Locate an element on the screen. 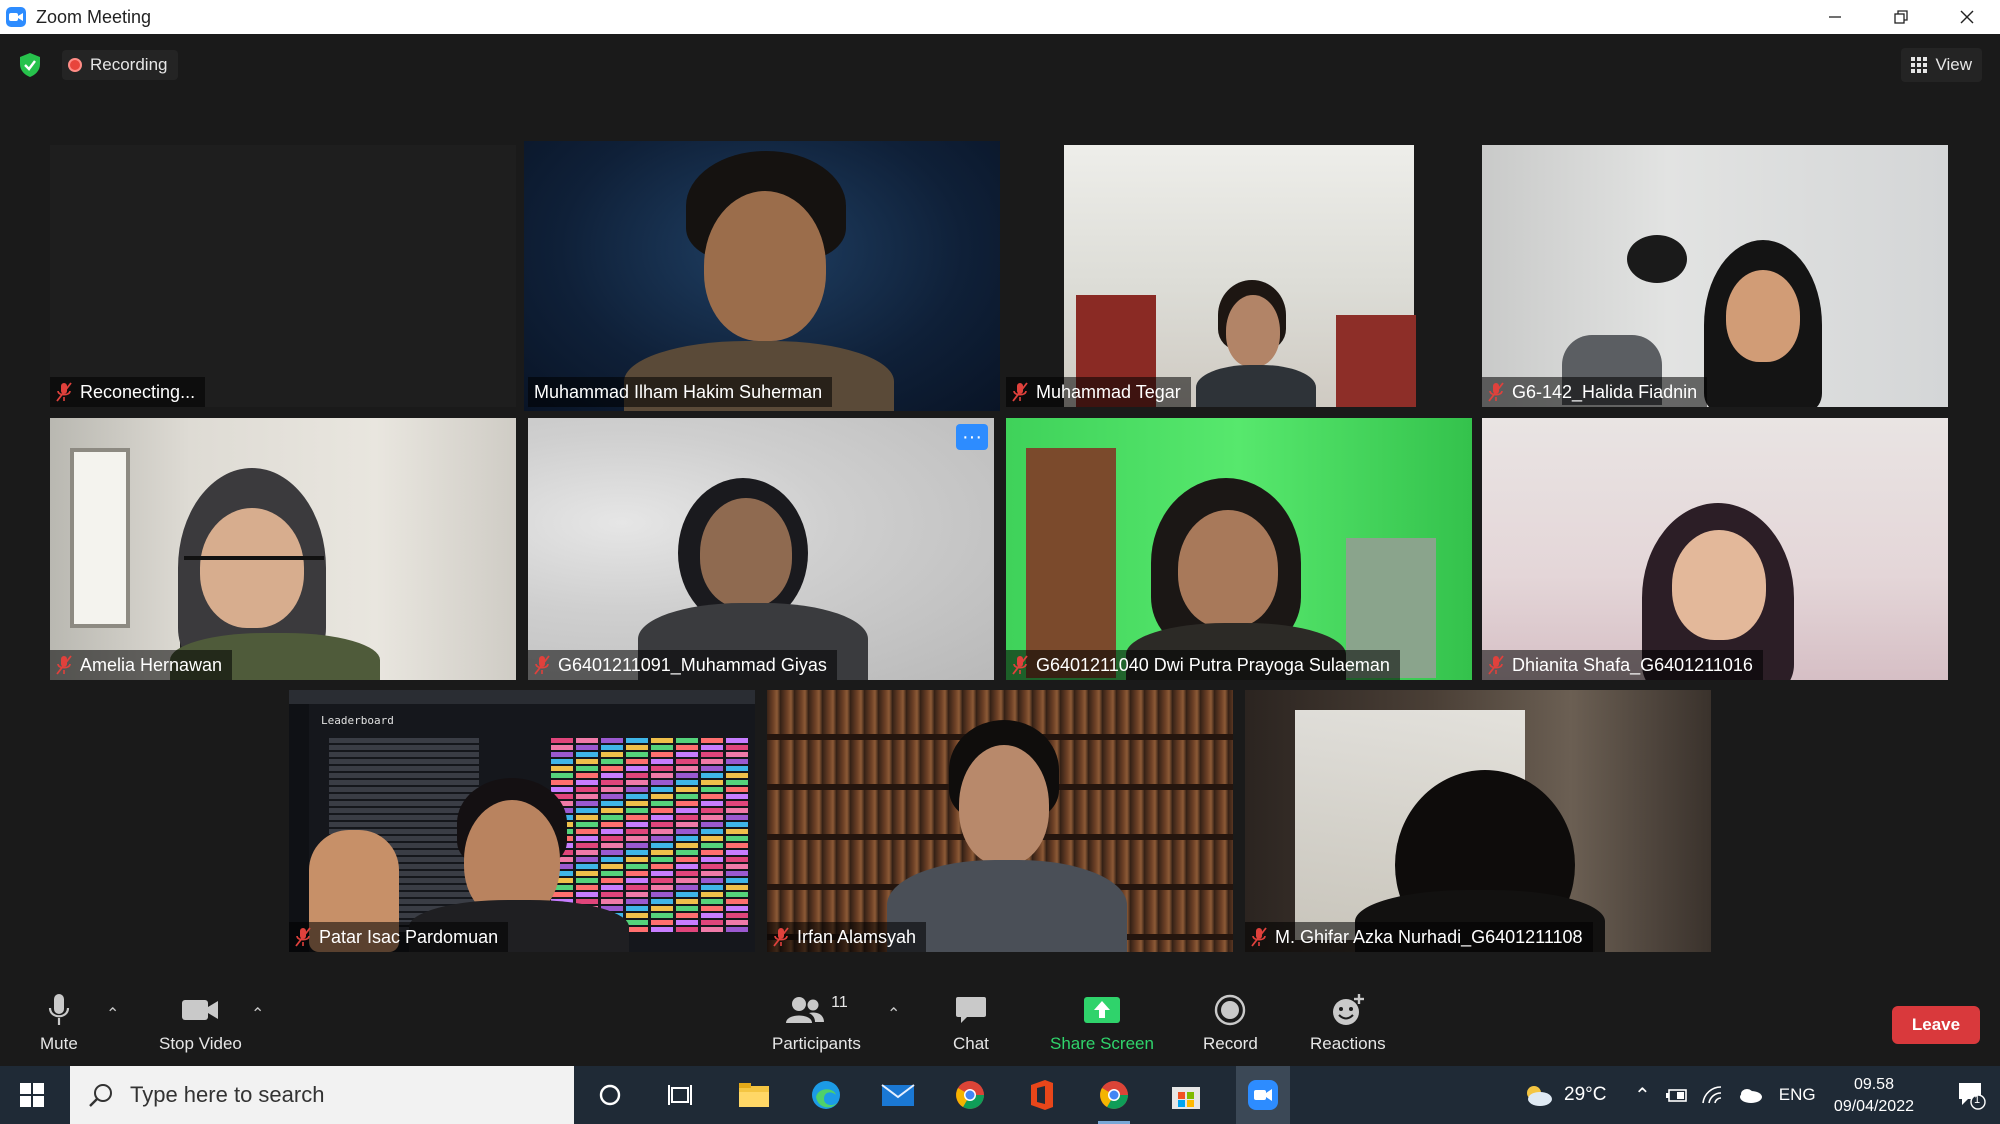 The width and height of the screenshot is (2000, 1124). participant-name-tag: G6401211040 Dwi Putra Prayoga Sulaeman is located at coordinates (1203, 665).